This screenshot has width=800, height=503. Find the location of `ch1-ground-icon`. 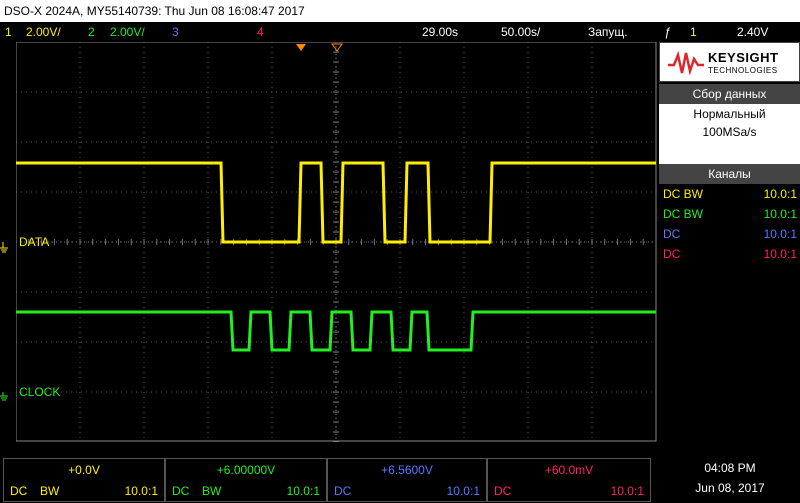

ch1-ground-icon is located at coordinates (4, 247).